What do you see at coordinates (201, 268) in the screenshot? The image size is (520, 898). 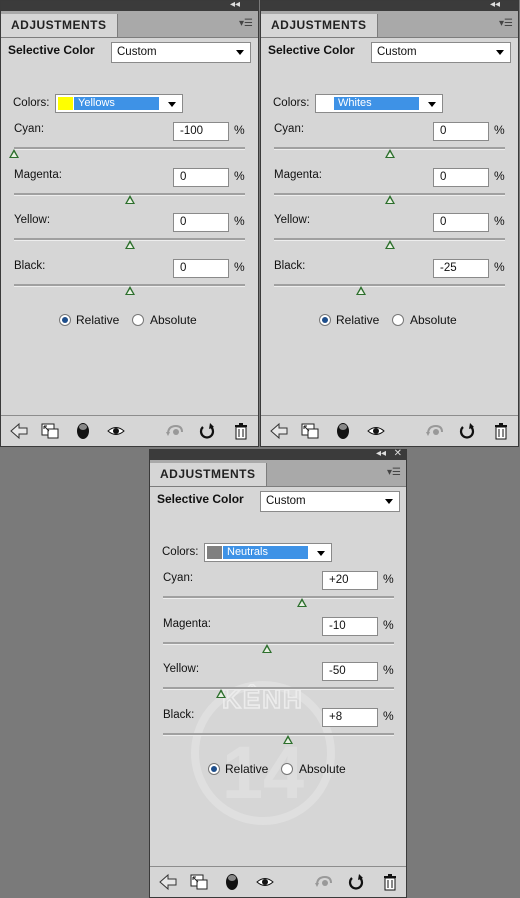 I see `black-input: 0` at bounding box center [201, 268].